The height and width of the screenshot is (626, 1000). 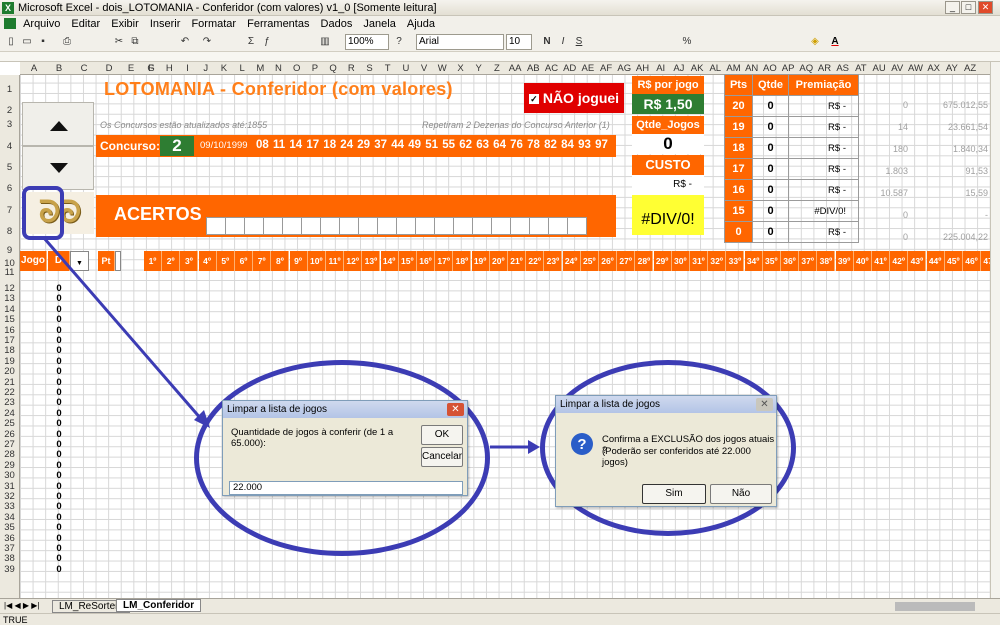 I want to click on yes-button: Sim, so click(x=674, y=494).